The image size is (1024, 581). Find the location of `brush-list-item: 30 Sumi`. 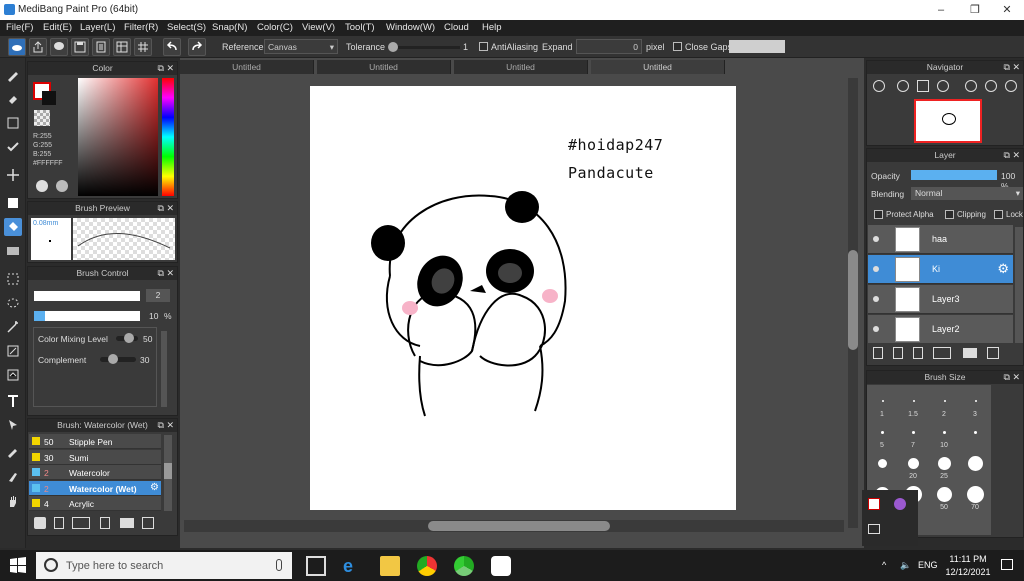

brush-list-item: 30 Sumi is located at coordinates (95, 457).